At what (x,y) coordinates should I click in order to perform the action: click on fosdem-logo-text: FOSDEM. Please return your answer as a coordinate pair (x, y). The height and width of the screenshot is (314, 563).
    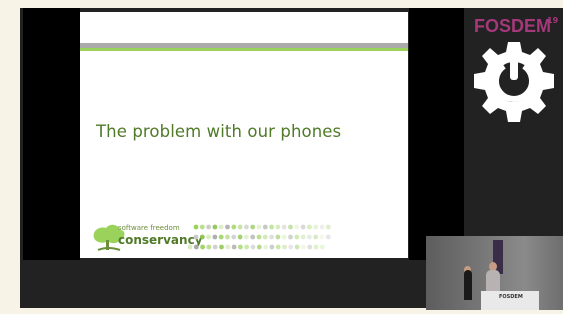
    Looking at the image, I should click on (513, 26).